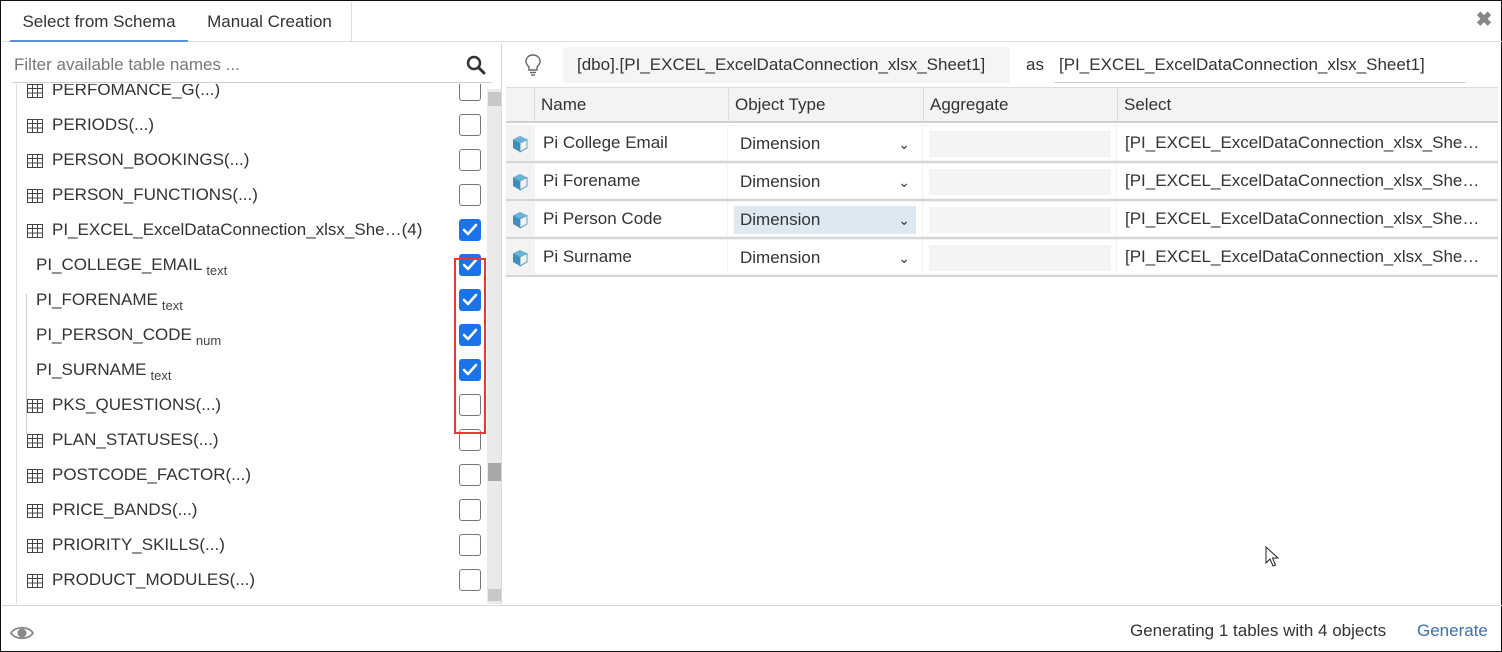  Describe the element at coordinates (232, 65) in the screenshot. I see `filter-input` at that location.